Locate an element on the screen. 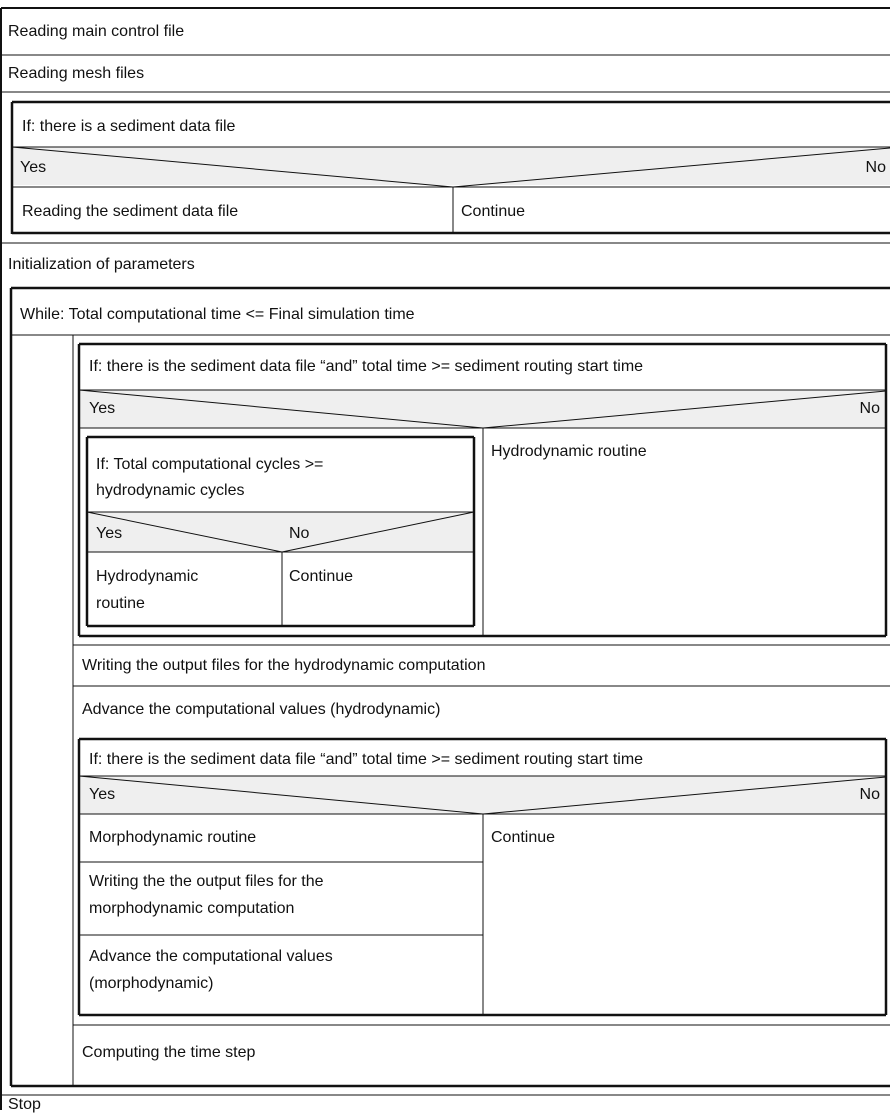  if-sediment-yes: Yes is located at coordinates (33, 167).